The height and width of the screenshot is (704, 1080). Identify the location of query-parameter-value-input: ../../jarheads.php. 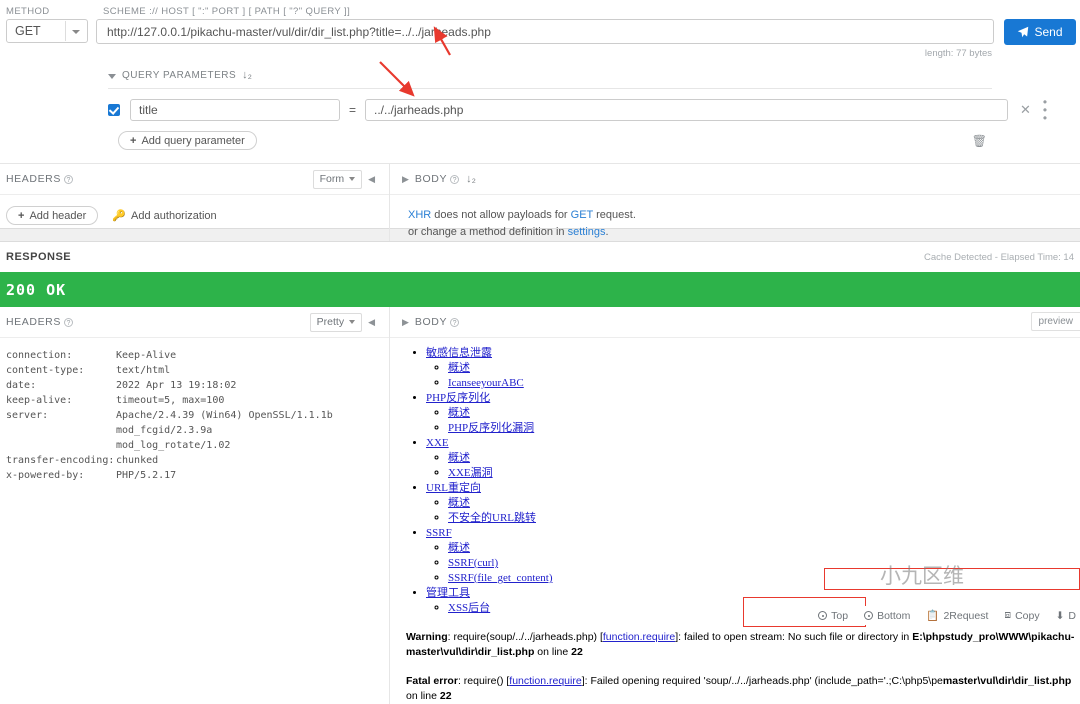
(687, 110).